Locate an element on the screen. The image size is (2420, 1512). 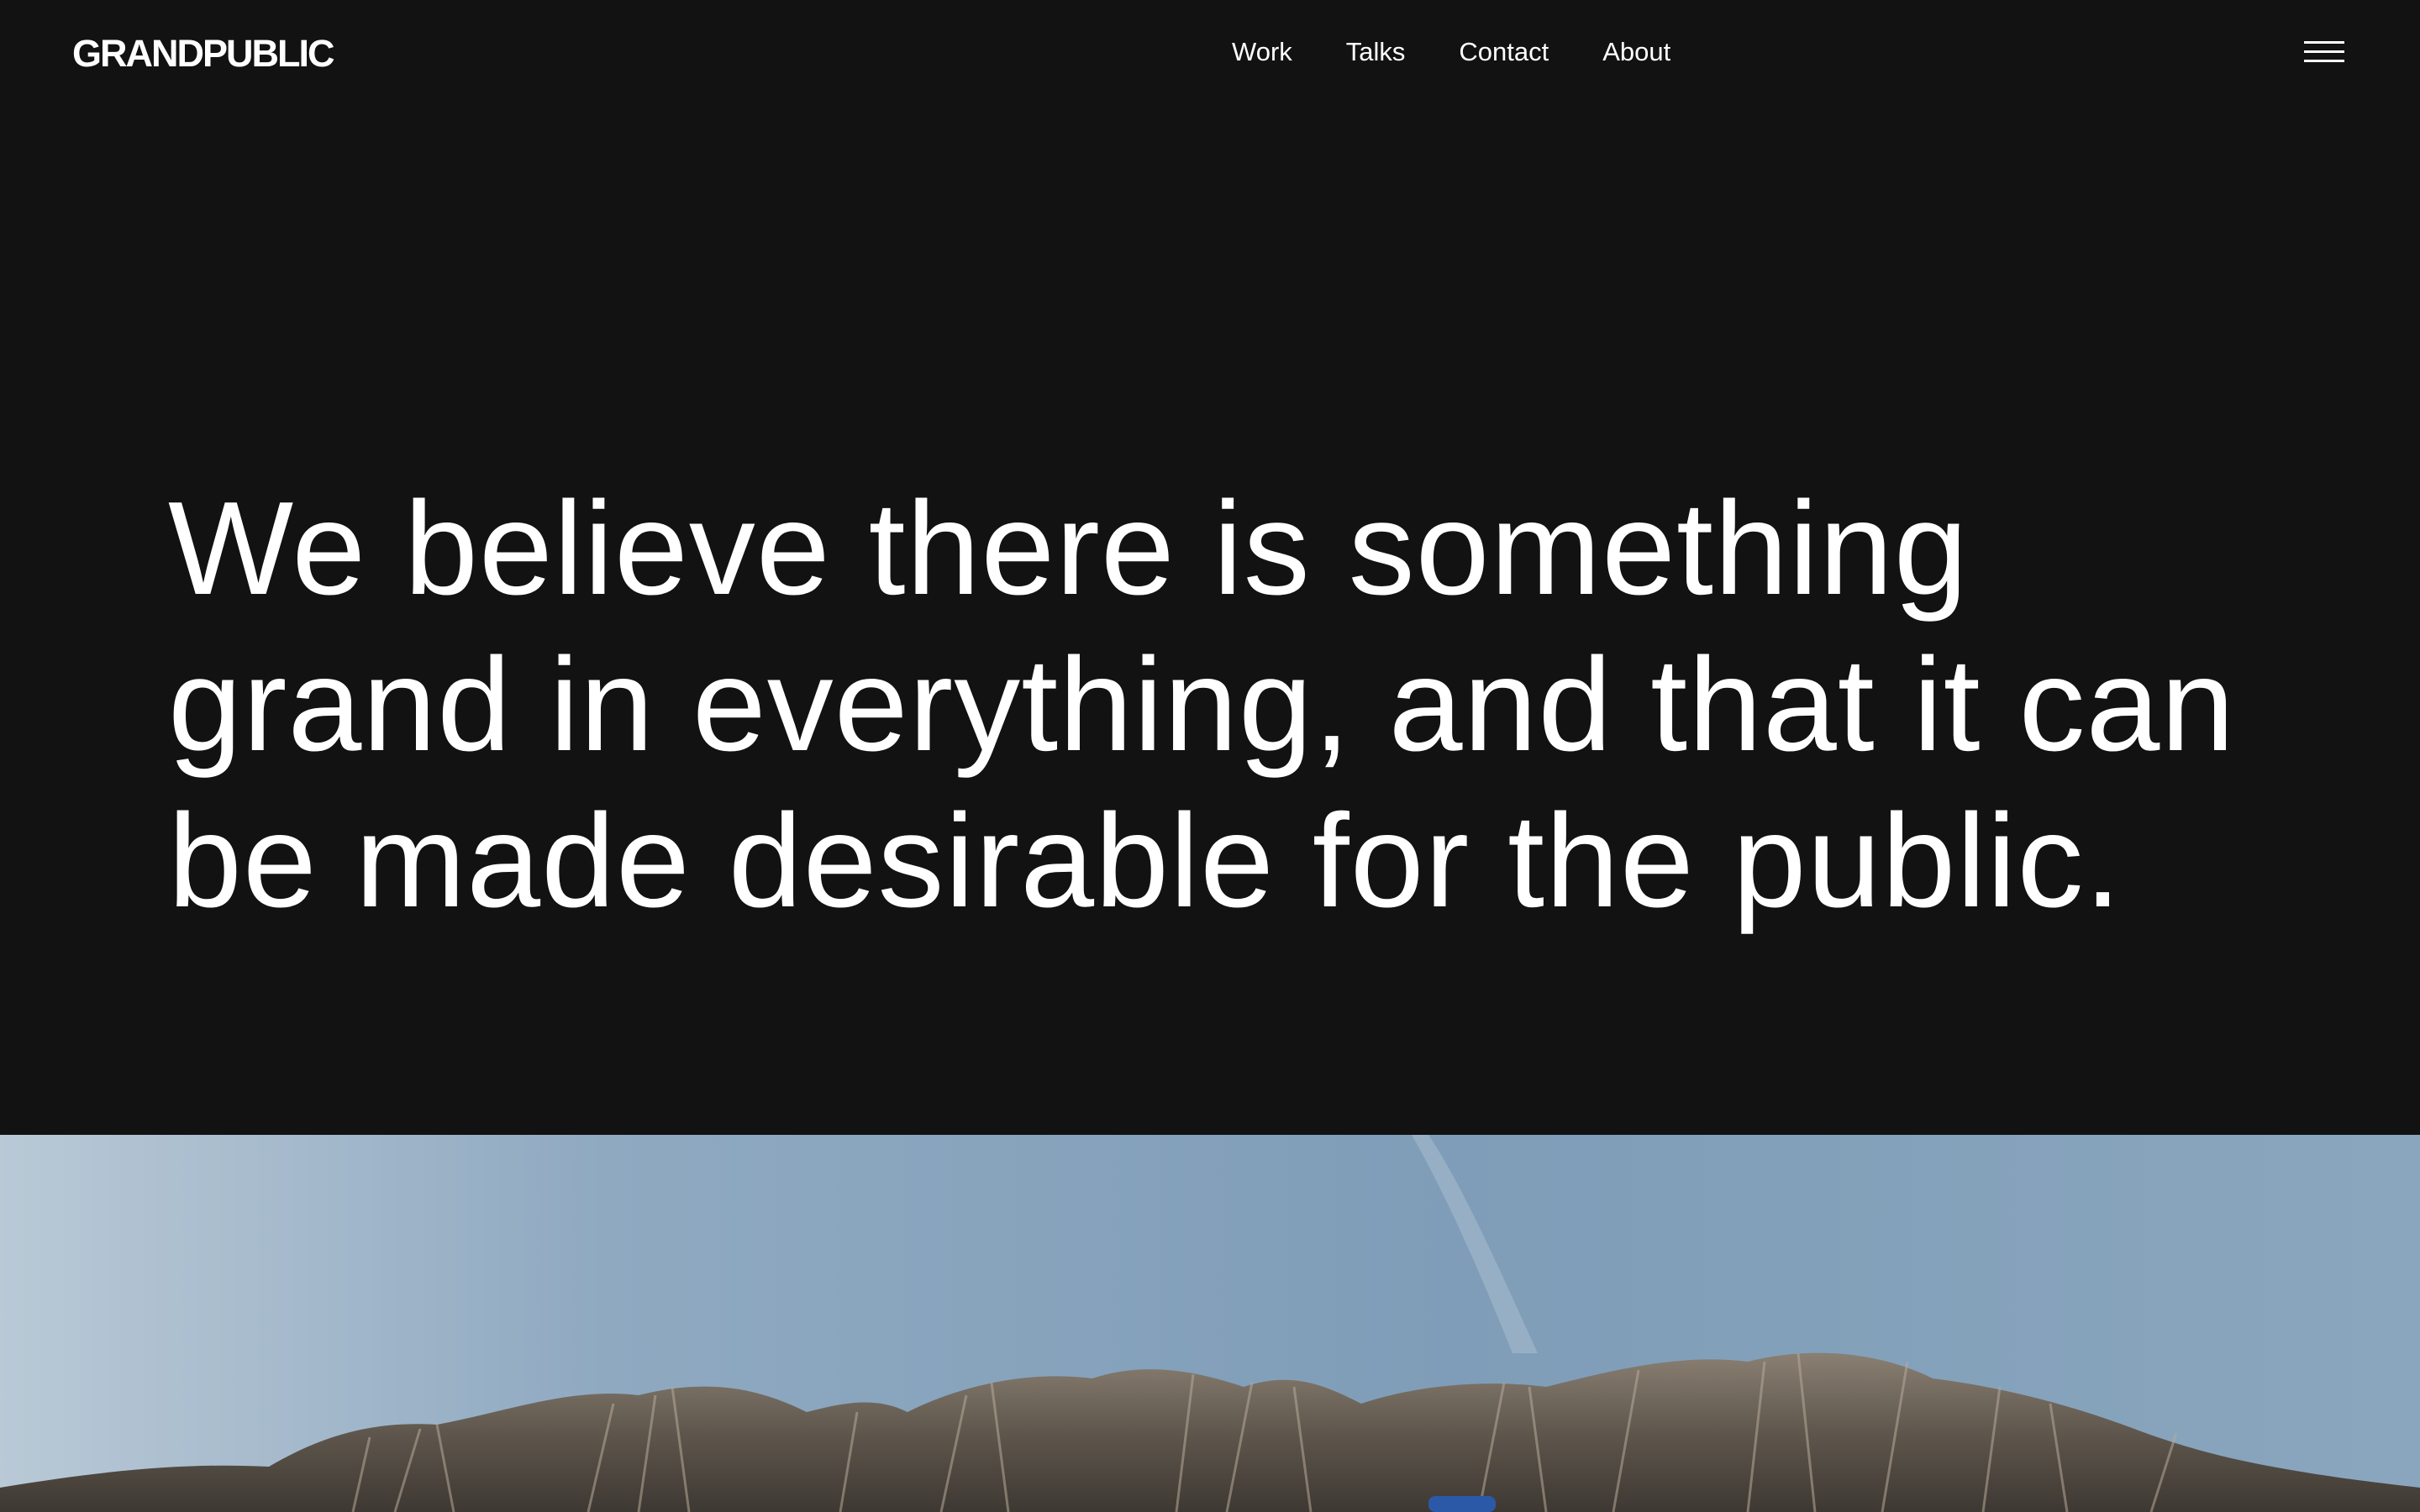
hero-line-2: grand in everything, and that it can is located at coordinates (1202, 705).